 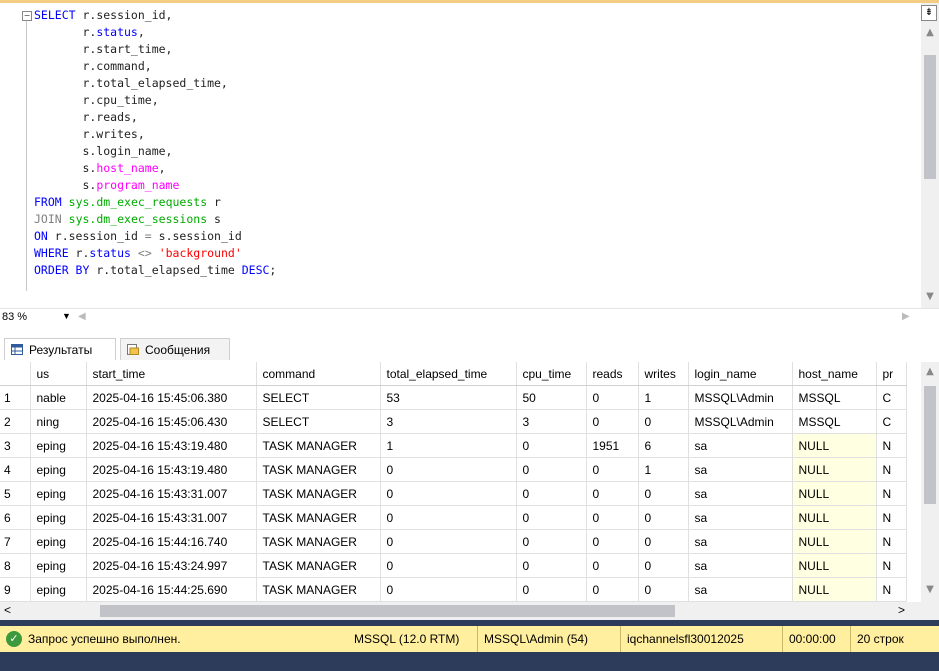 What do you see at coordinates (15, 493) in the screenshot?
I see `row-number: 5` at bounding box center [15, 493].